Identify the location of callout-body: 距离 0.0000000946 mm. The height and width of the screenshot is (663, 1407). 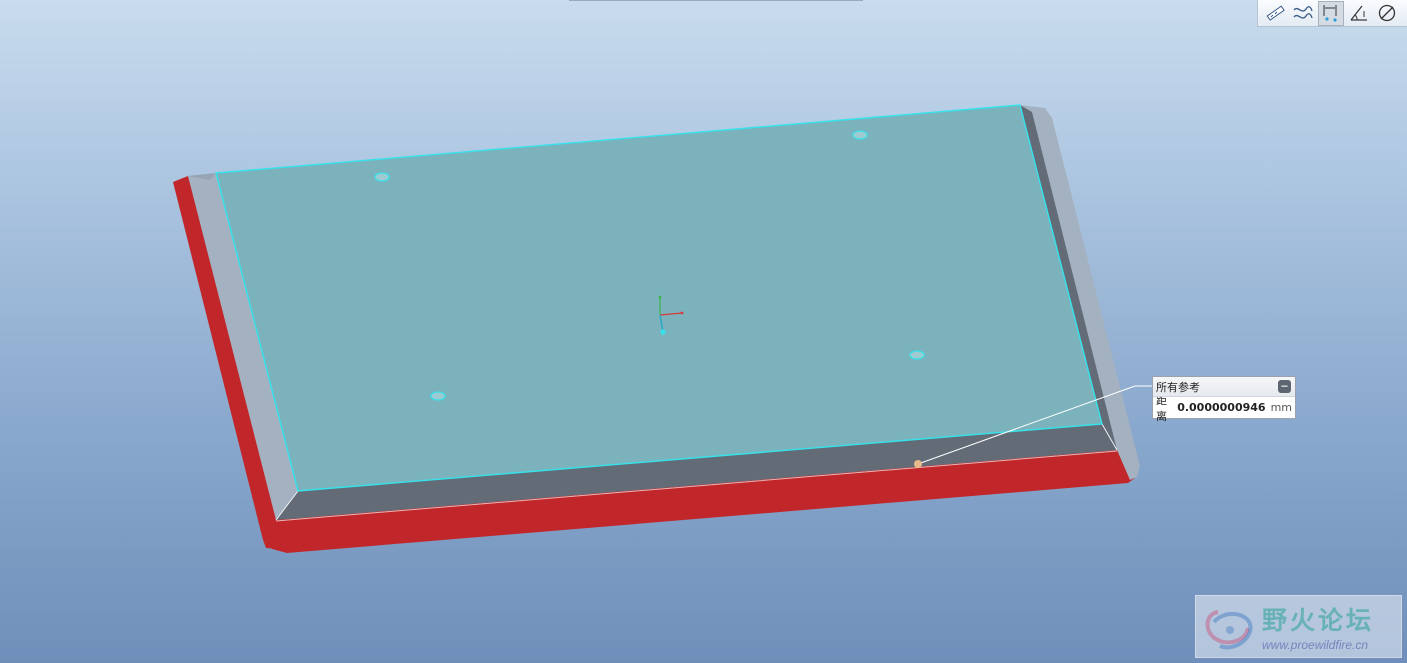
(1224, 408).